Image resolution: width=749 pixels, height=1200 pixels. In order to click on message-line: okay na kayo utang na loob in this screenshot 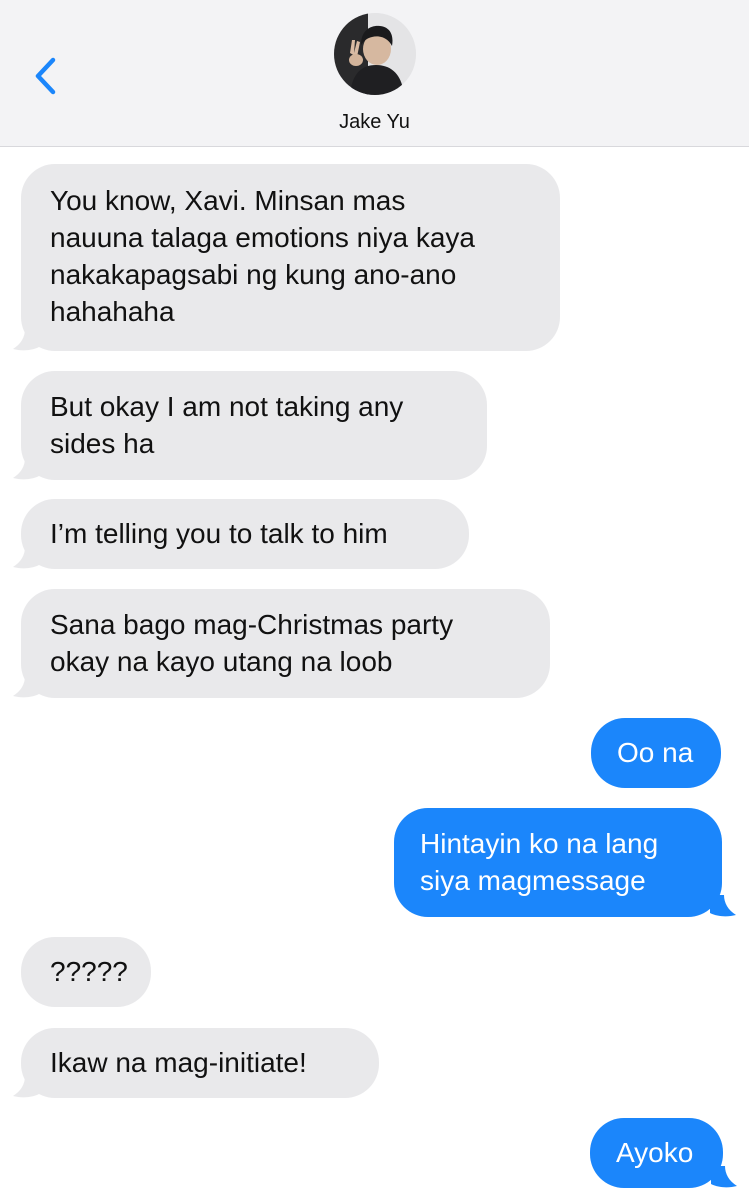, I will do `click(221, 661)`.